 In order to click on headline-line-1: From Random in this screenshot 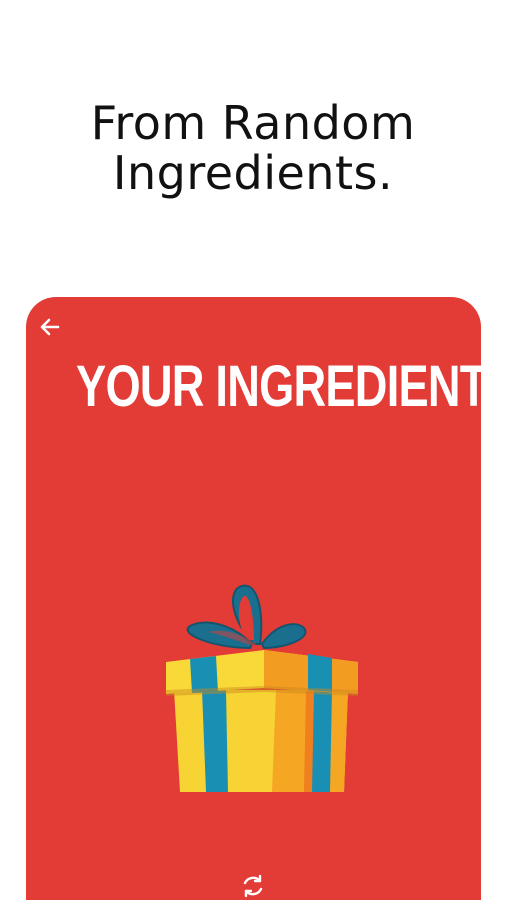, I will do `click(253, 123)`.